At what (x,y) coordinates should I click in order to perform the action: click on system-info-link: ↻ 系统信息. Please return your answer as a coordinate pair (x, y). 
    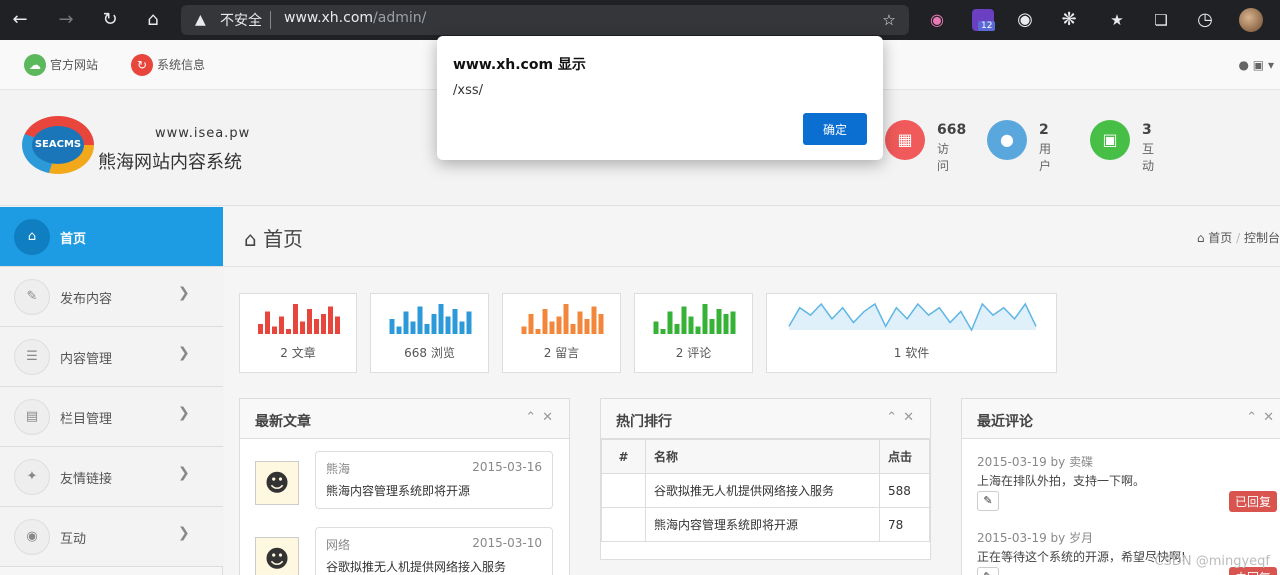
    Looking at the image, I should click on (168, 65).